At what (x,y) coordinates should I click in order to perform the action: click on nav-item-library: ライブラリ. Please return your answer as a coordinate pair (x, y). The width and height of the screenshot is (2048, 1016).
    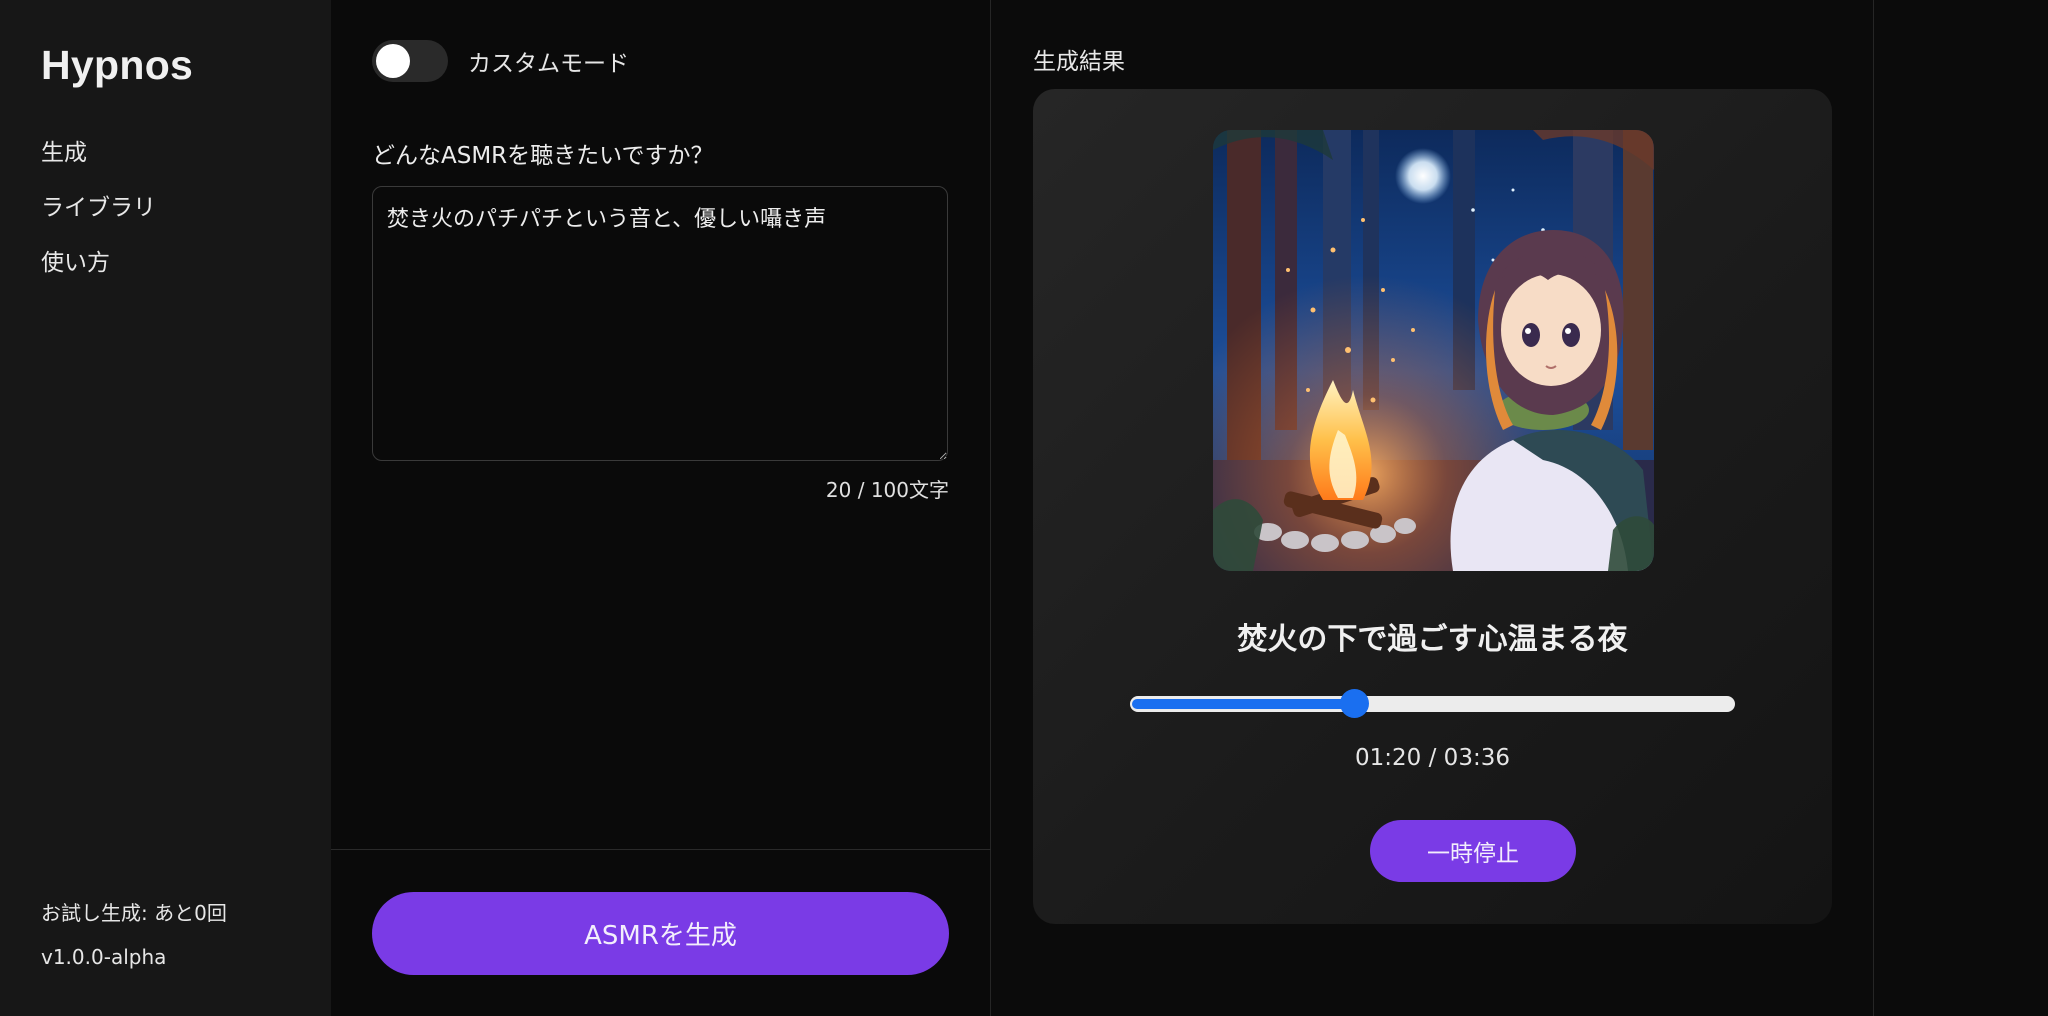
    Looking at the image, I should click on (98, 217).